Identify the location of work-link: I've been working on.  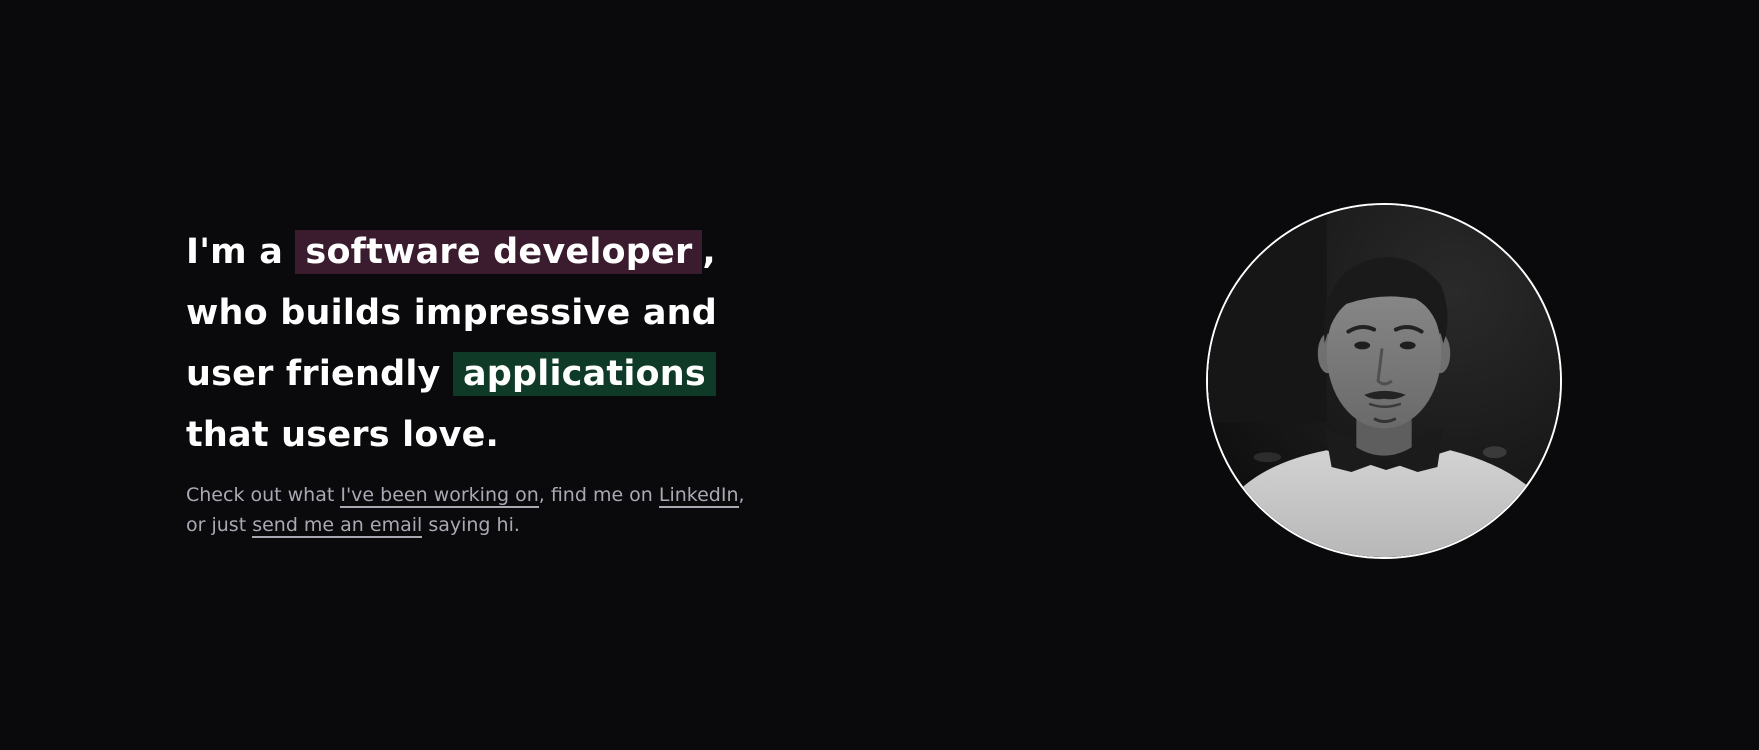
(439, 496).